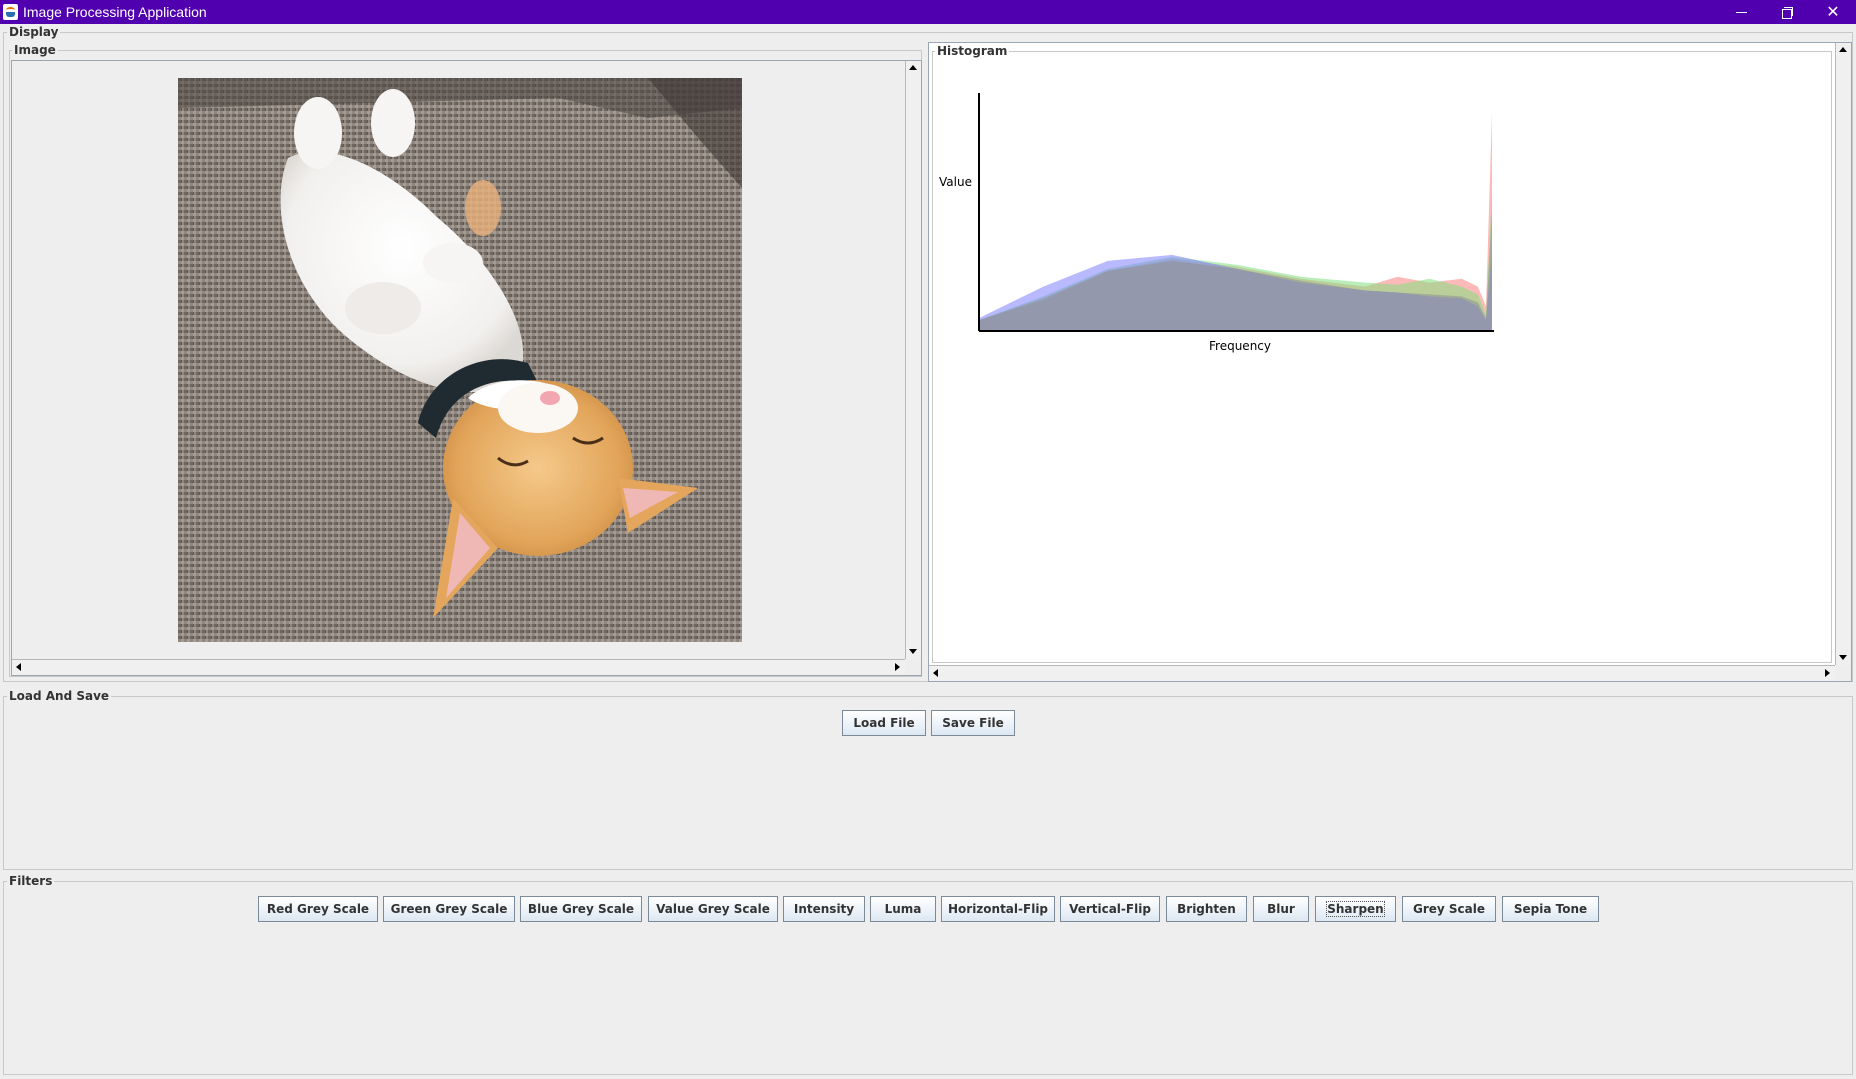 The height and width of the screenshot is (1079, 1856). I want to click on window-title: Image Processing Application, so click(115, 12).